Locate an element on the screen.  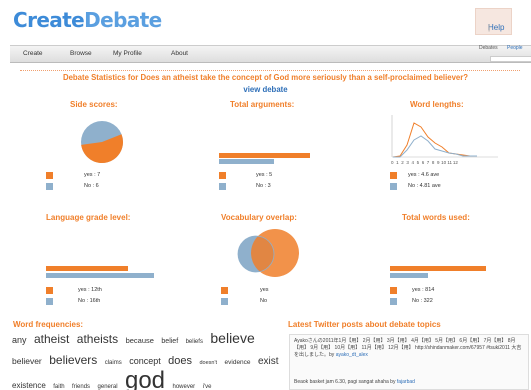
help-box: Help | is located at coordinates (493, 21).